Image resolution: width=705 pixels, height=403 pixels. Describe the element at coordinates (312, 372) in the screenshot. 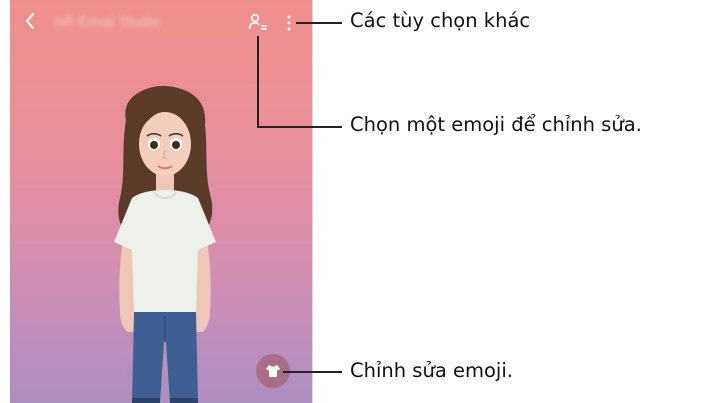

I see `callout-line-edit` at that location.